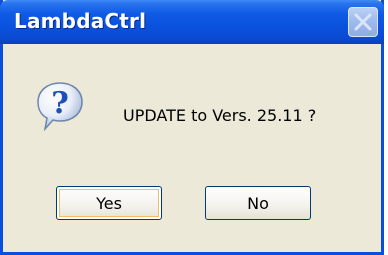  I want to click on close-button, so click(363, 22).